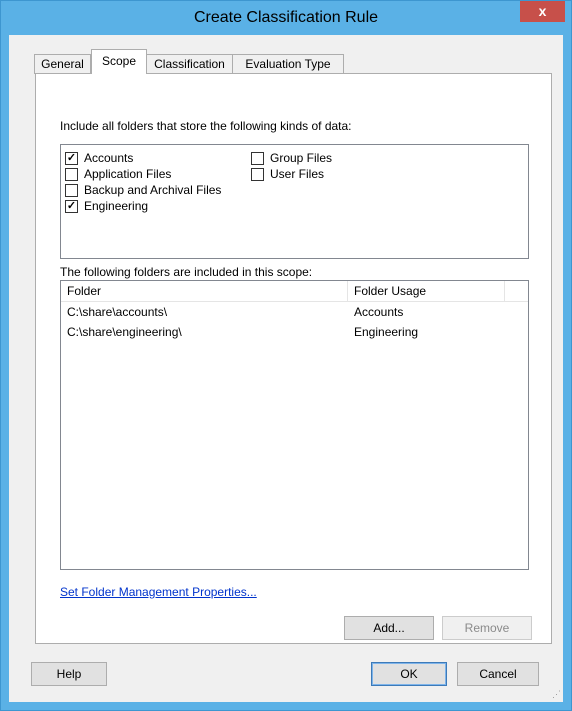 The image size is (572, 711). Describe the element at coordinates (71, 174) in the screenshot. I see `application-files-checkbox` at that location.